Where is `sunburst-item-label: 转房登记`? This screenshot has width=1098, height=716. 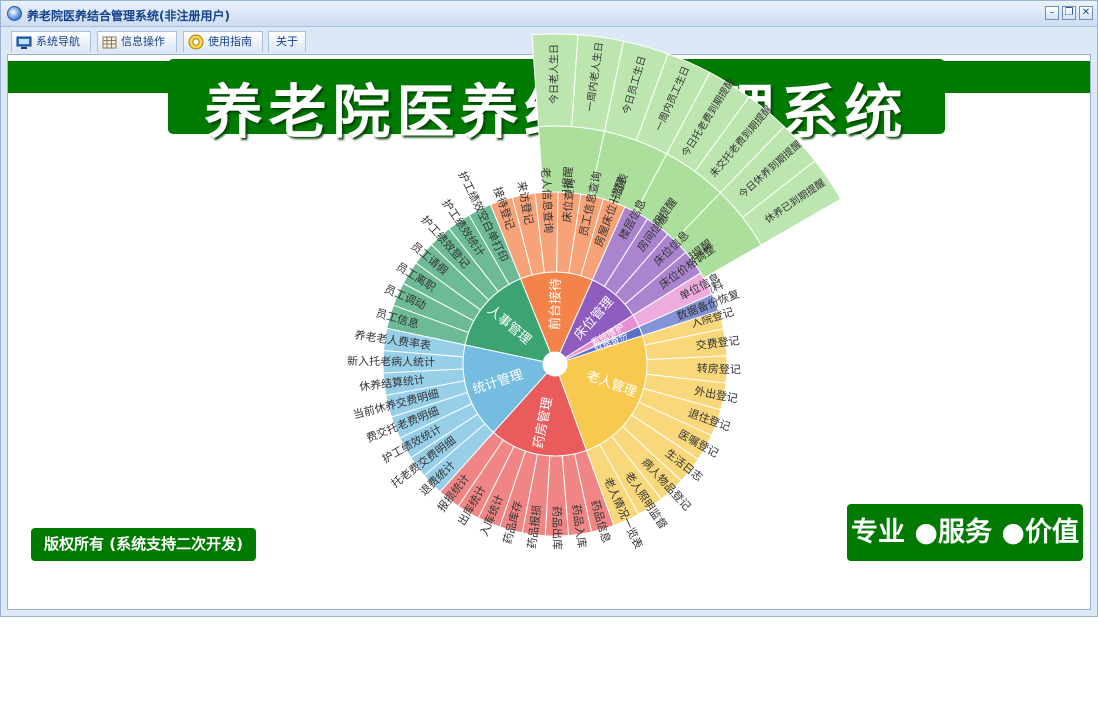 sunburst-item-label: 转房登记 is located at coordinates (719, 368).